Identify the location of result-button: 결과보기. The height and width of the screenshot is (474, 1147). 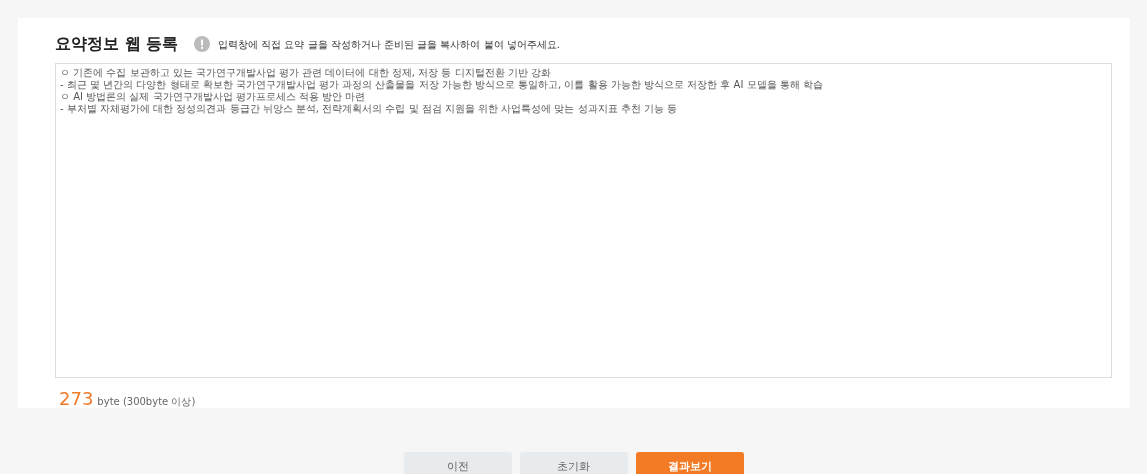
(689, 463).